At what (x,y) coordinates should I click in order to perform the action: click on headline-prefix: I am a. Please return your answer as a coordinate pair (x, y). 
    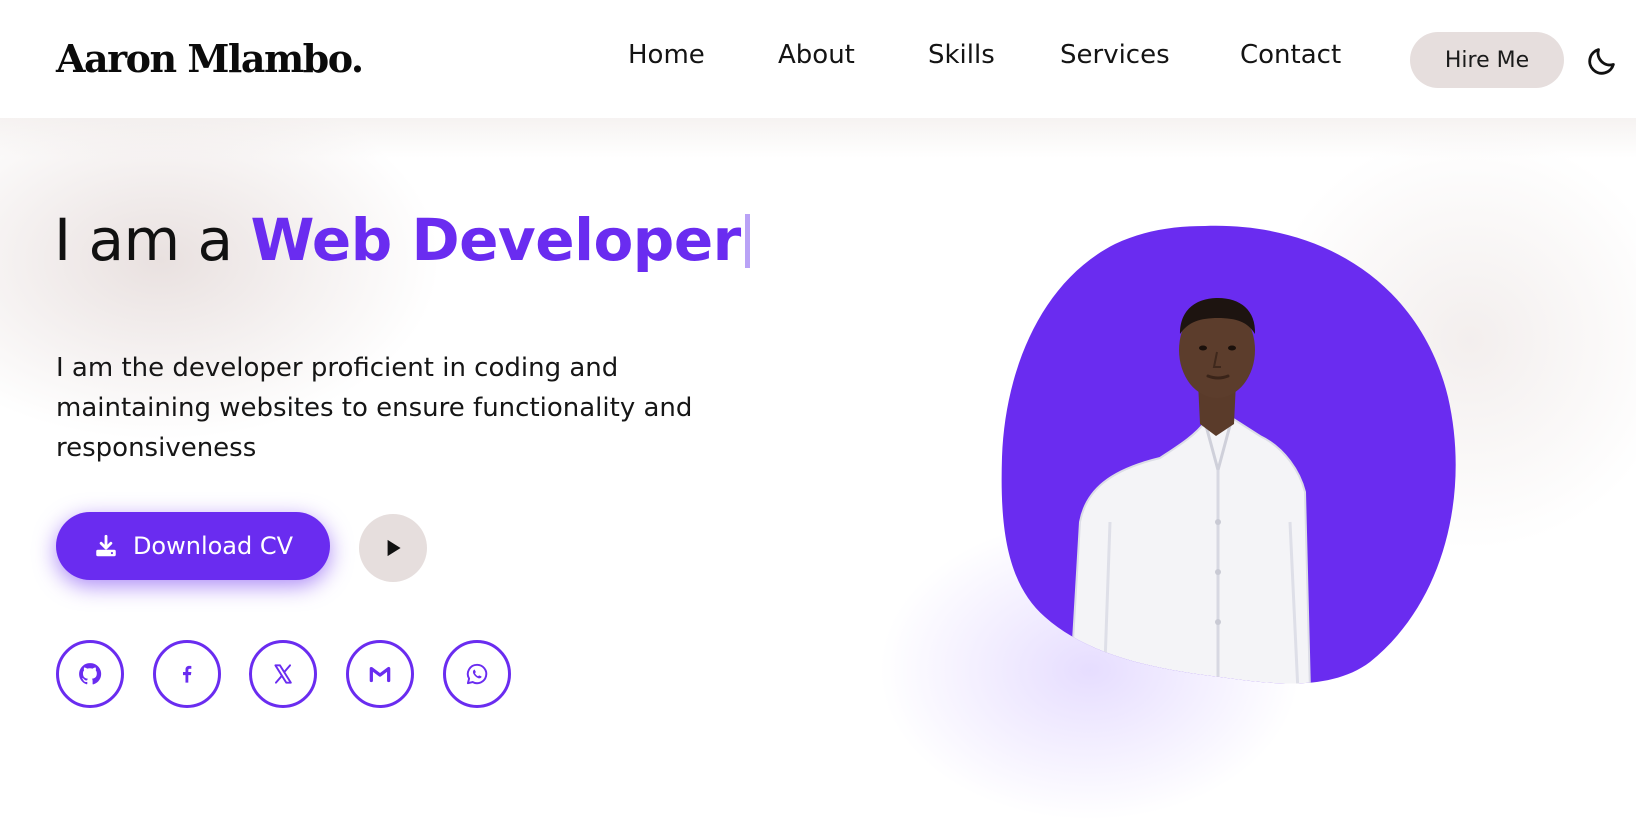
    Looking at the image, I should click on (143, 240).